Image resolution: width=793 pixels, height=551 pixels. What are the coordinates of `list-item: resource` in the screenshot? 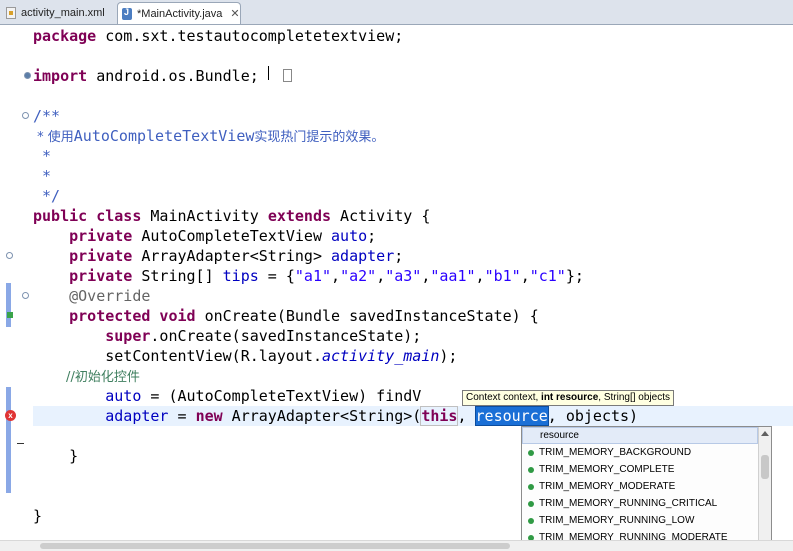 It's located at (640, 435).